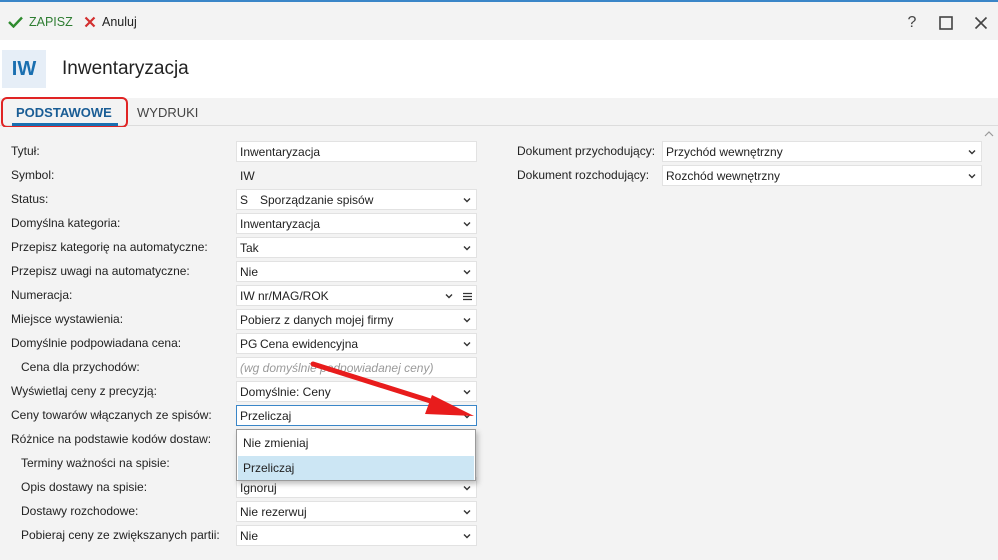 The image size is (998, 560). What do you see at coordinates (586, 151) in the screenshot?
I see `label-dokument-przychodujacy: Dokument przychodujący:` at bounding box center [586, 151].